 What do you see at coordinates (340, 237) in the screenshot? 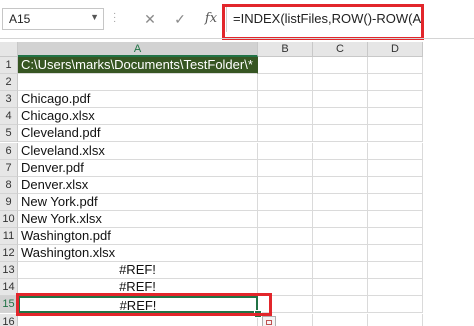
I see `cell-c11` at bounding box center [340, 237].